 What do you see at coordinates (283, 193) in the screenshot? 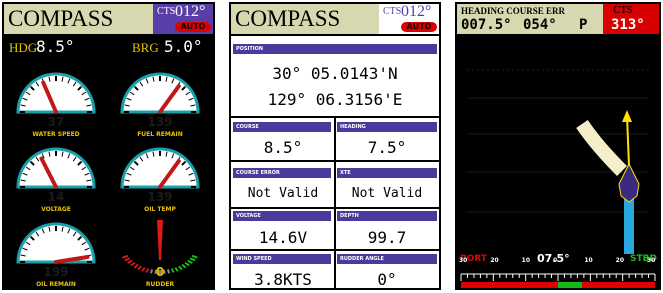
I see `course-error-value: Not Valid` at bounding box center [283, 193].